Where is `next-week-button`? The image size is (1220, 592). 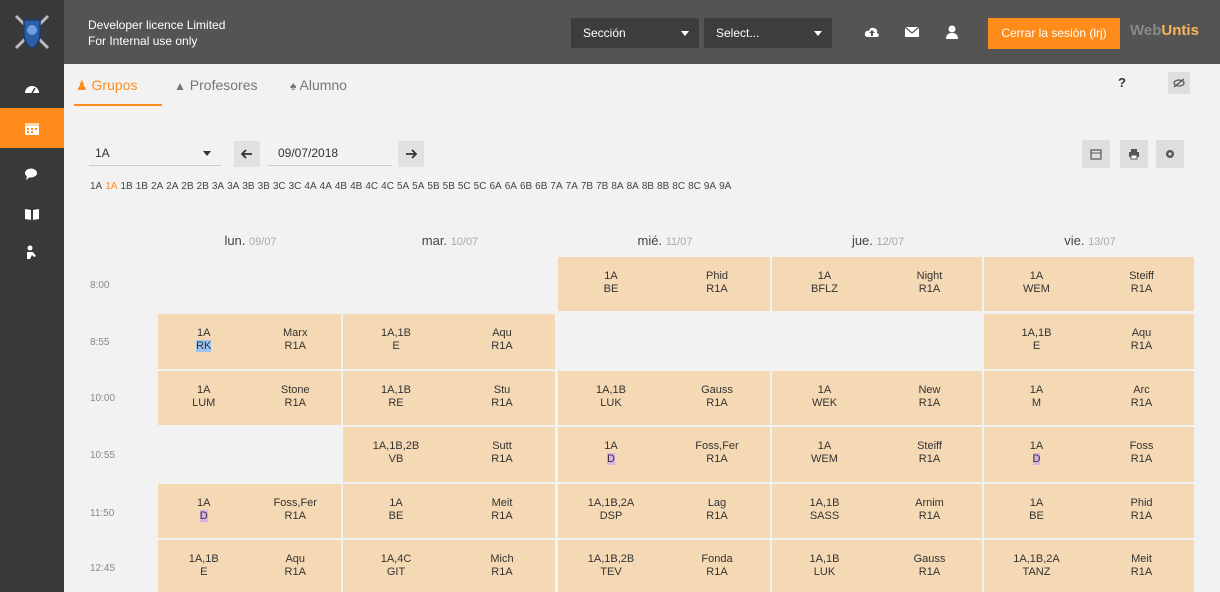
next-week-button is located at coordinates (411, 154).